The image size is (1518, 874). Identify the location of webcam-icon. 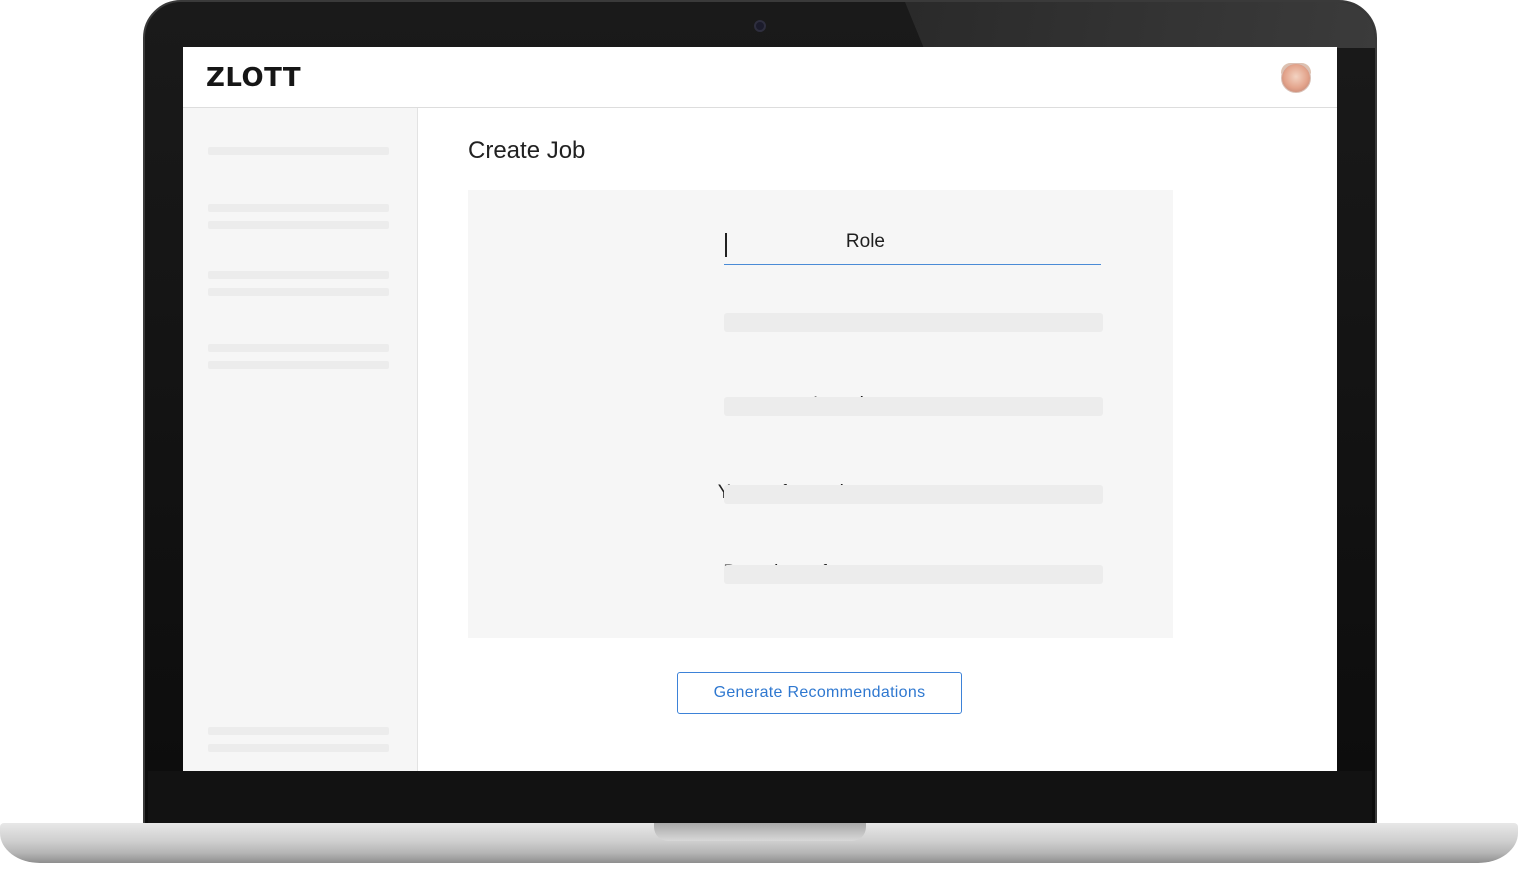
(760, 26).